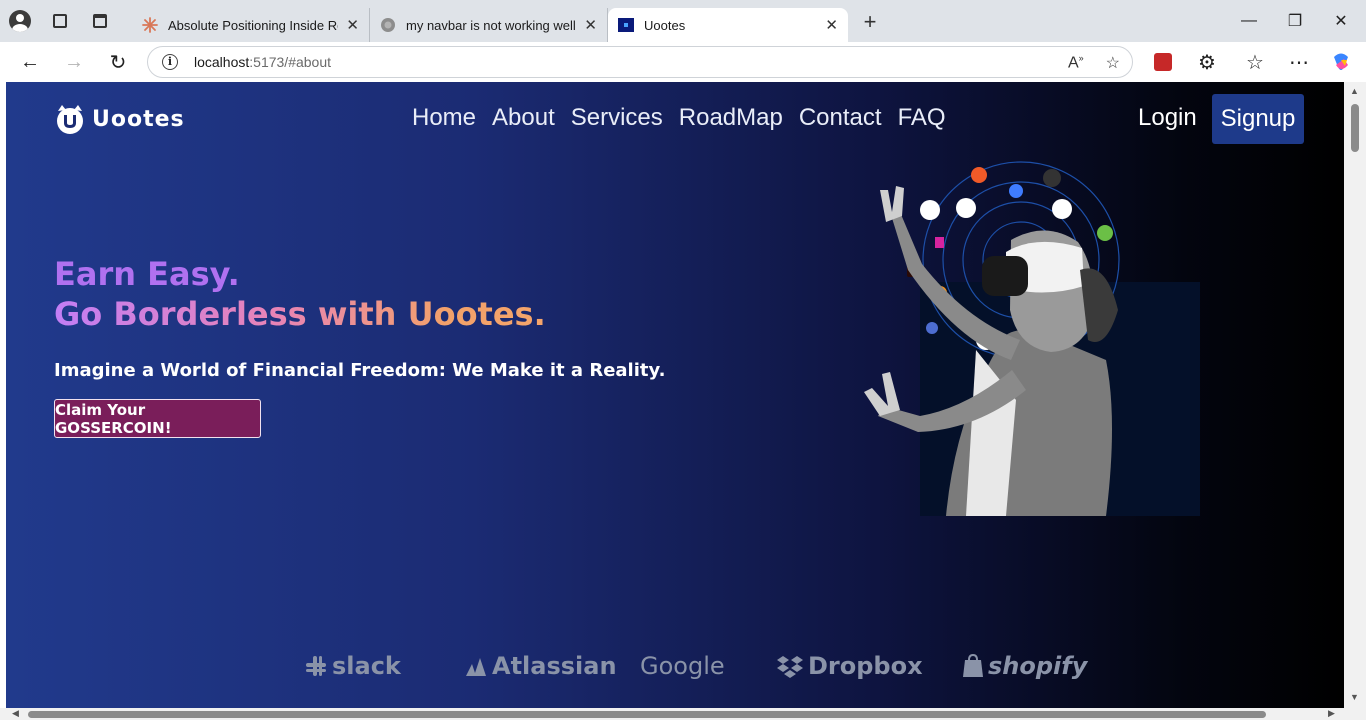  I want to click on partner-name: Dropbox, so click(865, 666).